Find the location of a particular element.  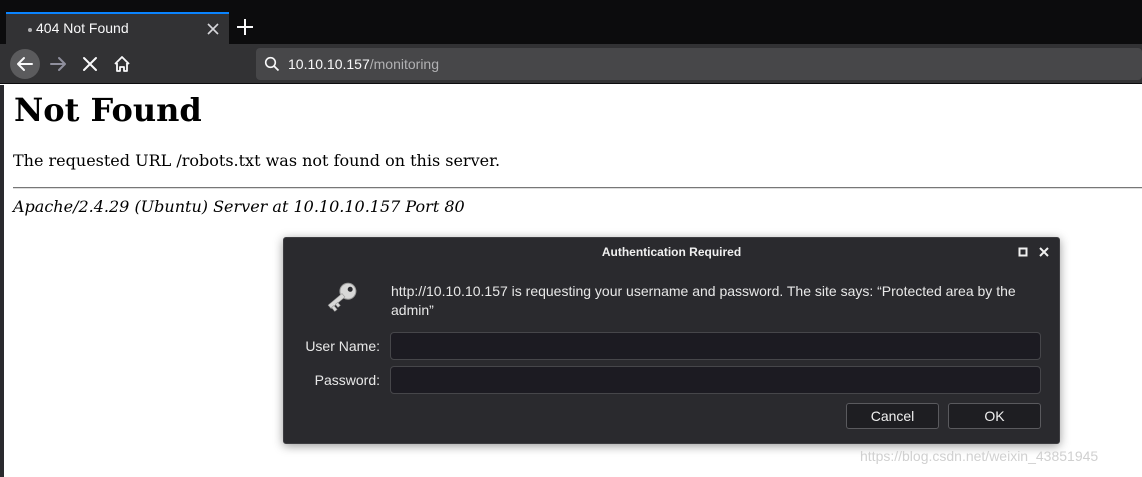

navigation-toolbar: 10.10.10.157/monitoring is located at coordinates (571, 64).